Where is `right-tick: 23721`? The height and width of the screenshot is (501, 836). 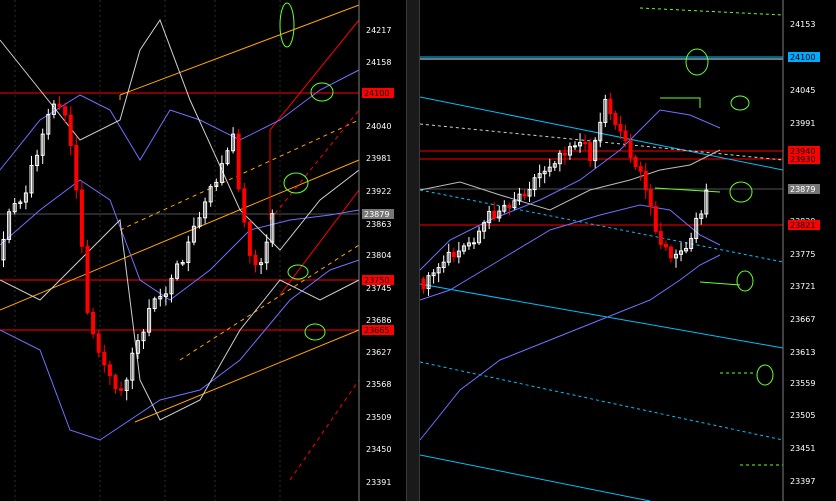
right-tick: 23721 is located at coordinates (802, 286).